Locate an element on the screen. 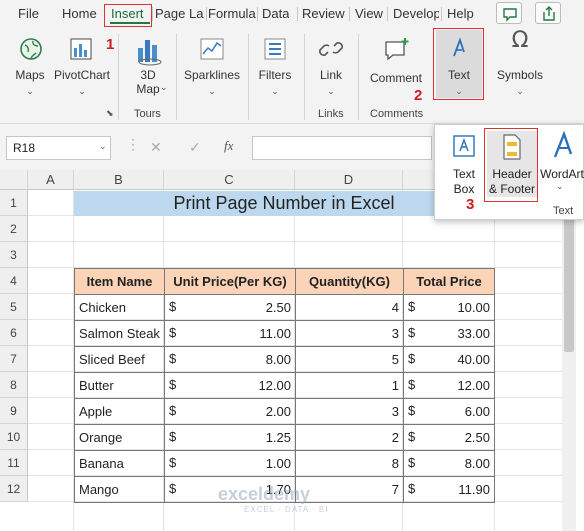 This screenshot has height=531, width=584. cell-item-name: Sliced Beef is located at coordinates (119, 359).